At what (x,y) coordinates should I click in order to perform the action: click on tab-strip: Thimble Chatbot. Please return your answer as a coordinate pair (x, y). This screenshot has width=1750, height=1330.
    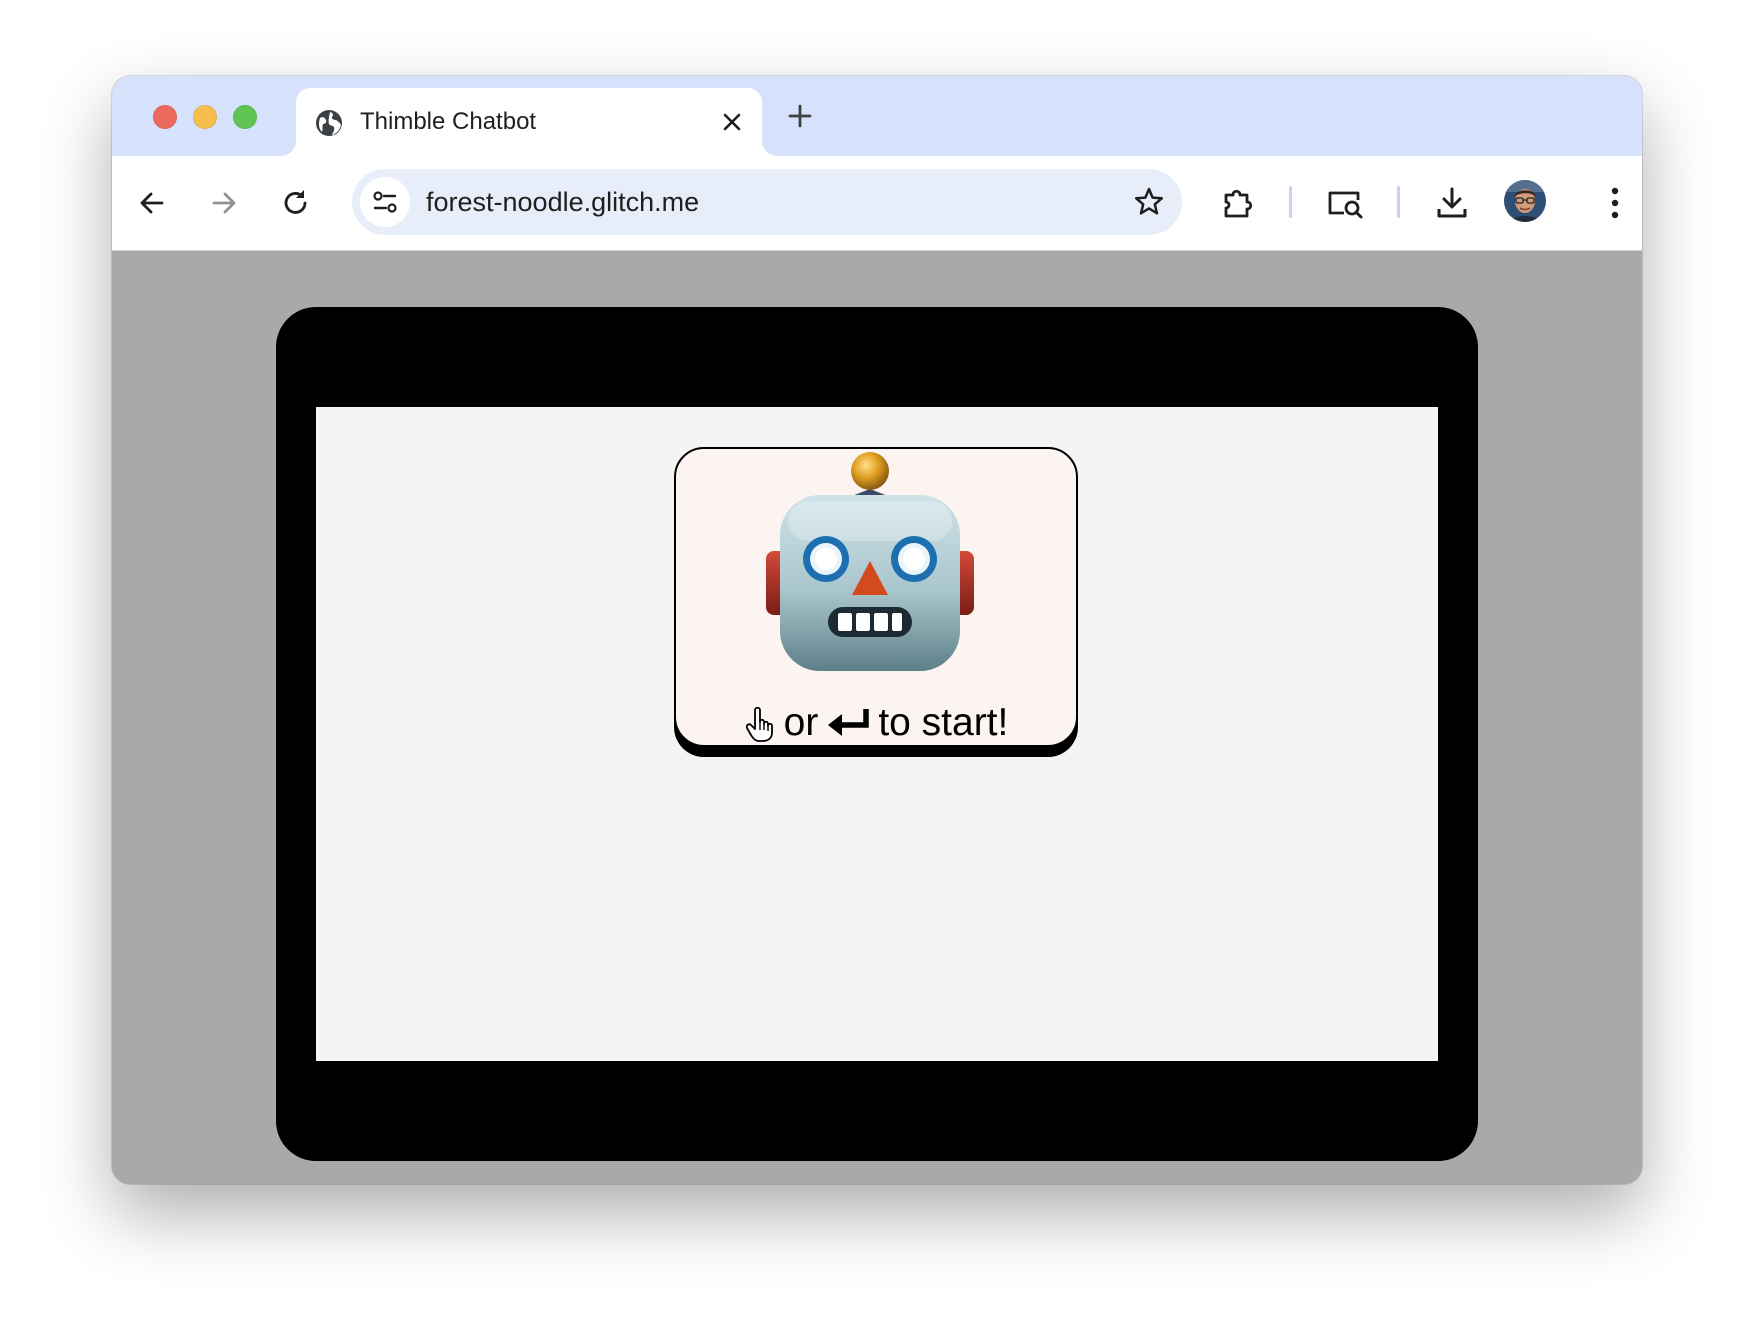
    Looking at the image, I should click on (877, 116).